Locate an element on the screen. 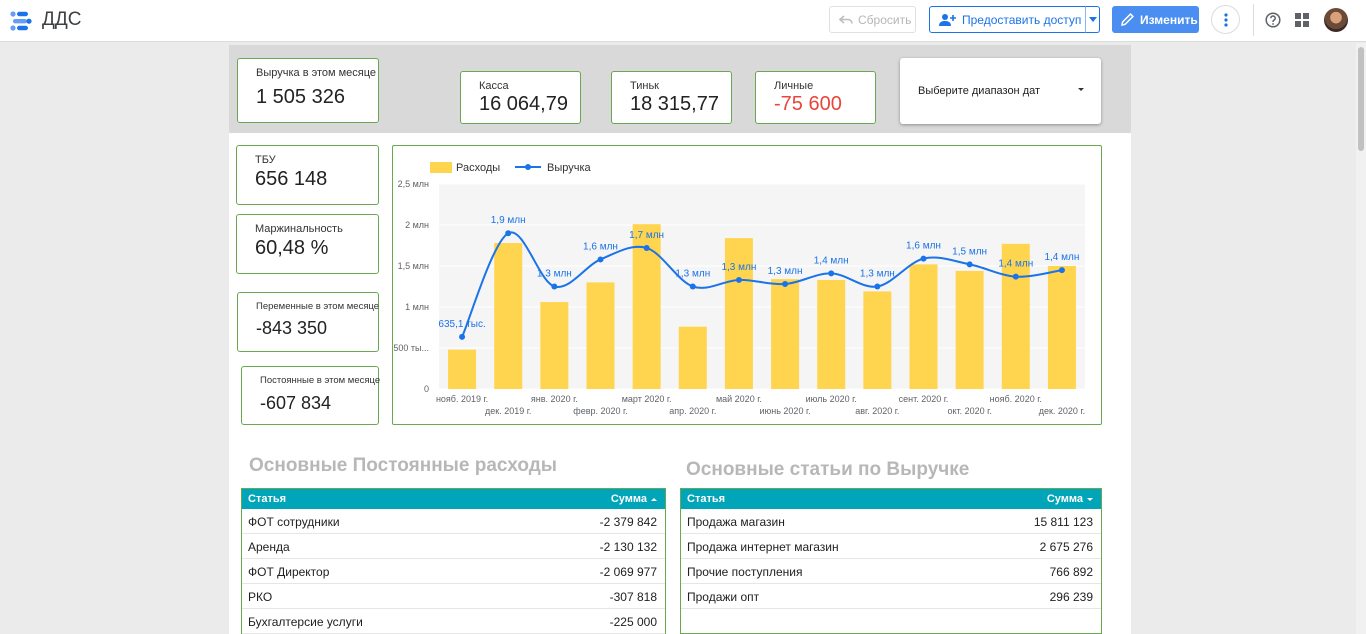 The width and height of the screenshot is (1366, 634). y-tick-label: 0 is located at coordinates (426, 389).